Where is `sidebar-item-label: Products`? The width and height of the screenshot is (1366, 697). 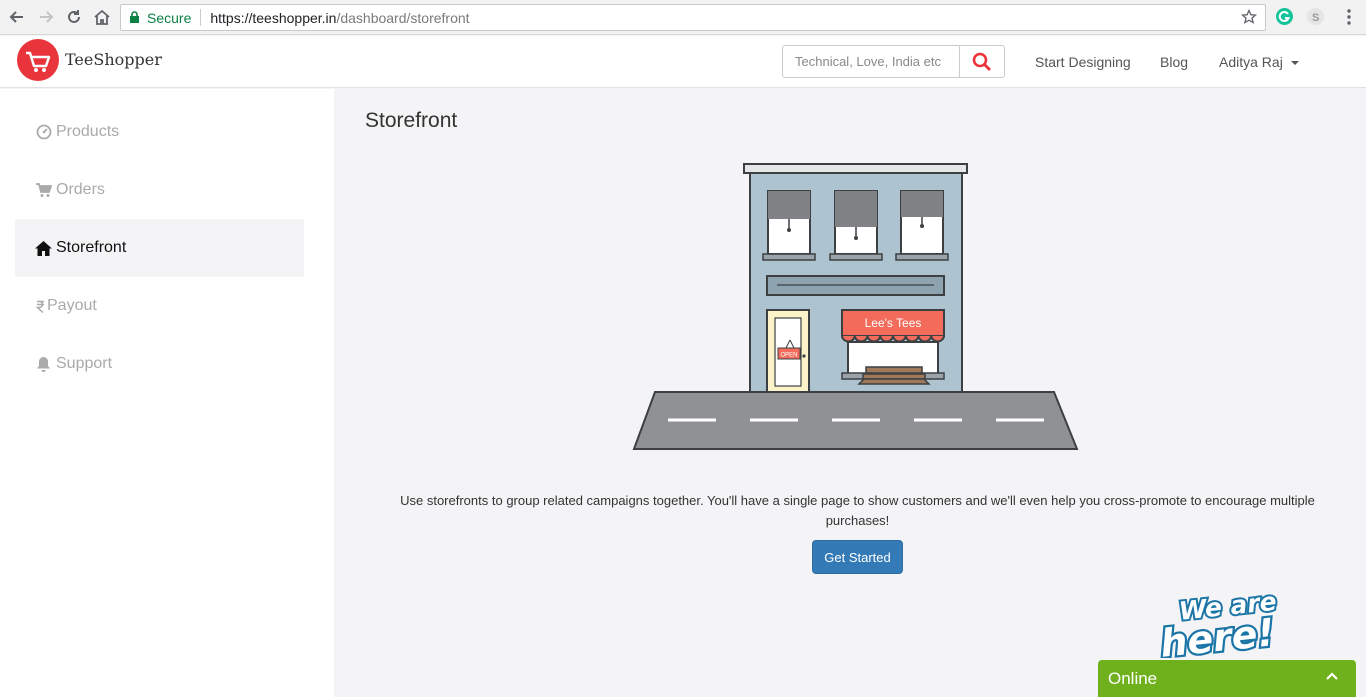
sidebar-item-label: Products is located at coordinates (88, 131).